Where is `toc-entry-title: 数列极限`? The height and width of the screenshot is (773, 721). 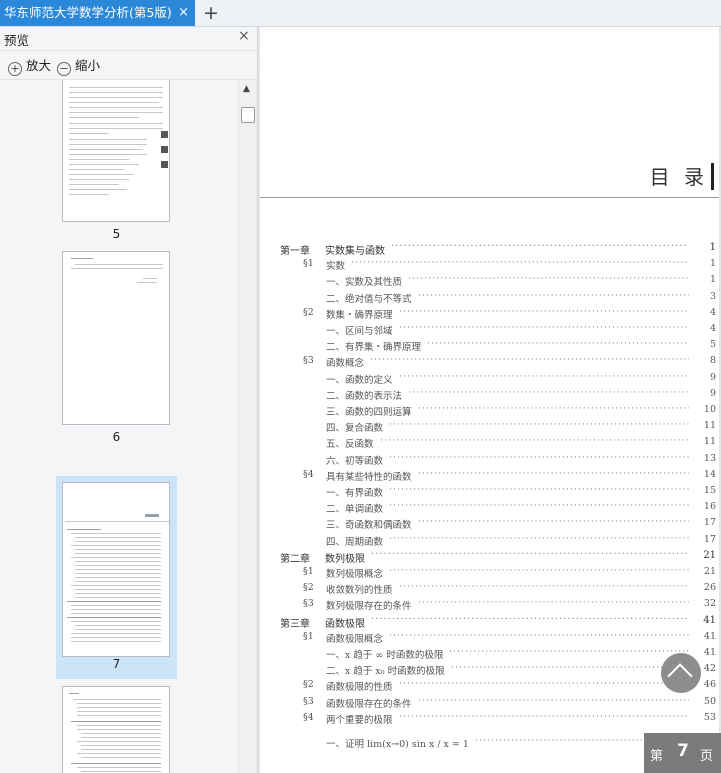 toc-entry-title: 数列极限 is located at coordinates (345, 559).